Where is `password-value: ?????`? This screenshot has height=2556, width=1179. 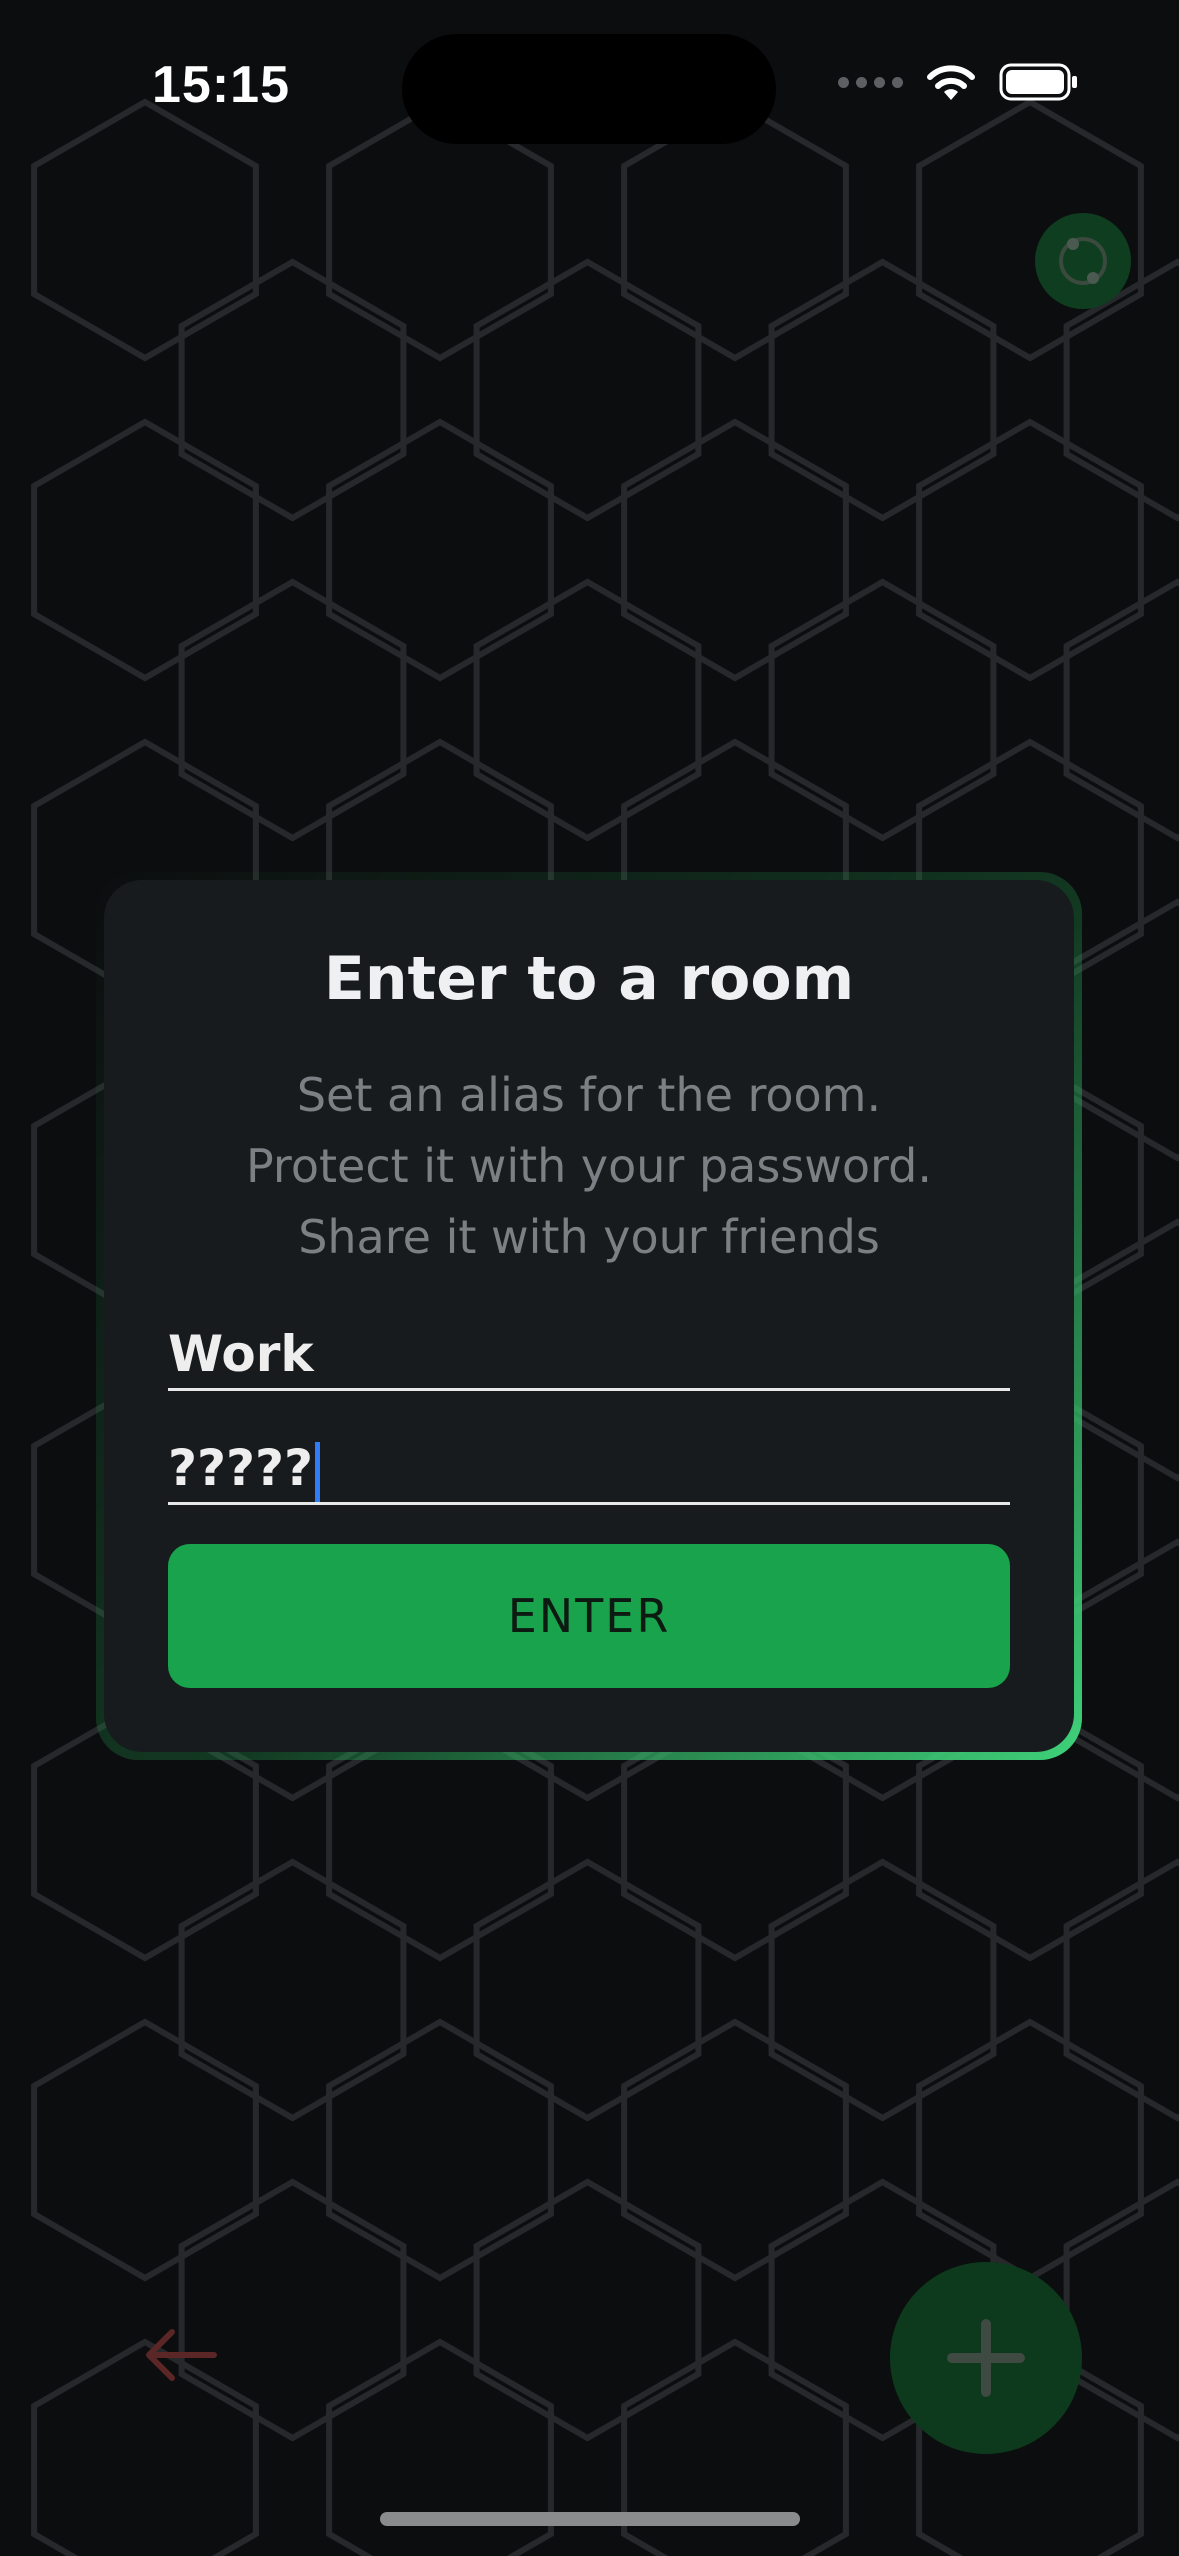 password-value: ????? is located at coordinates (241, 1468).